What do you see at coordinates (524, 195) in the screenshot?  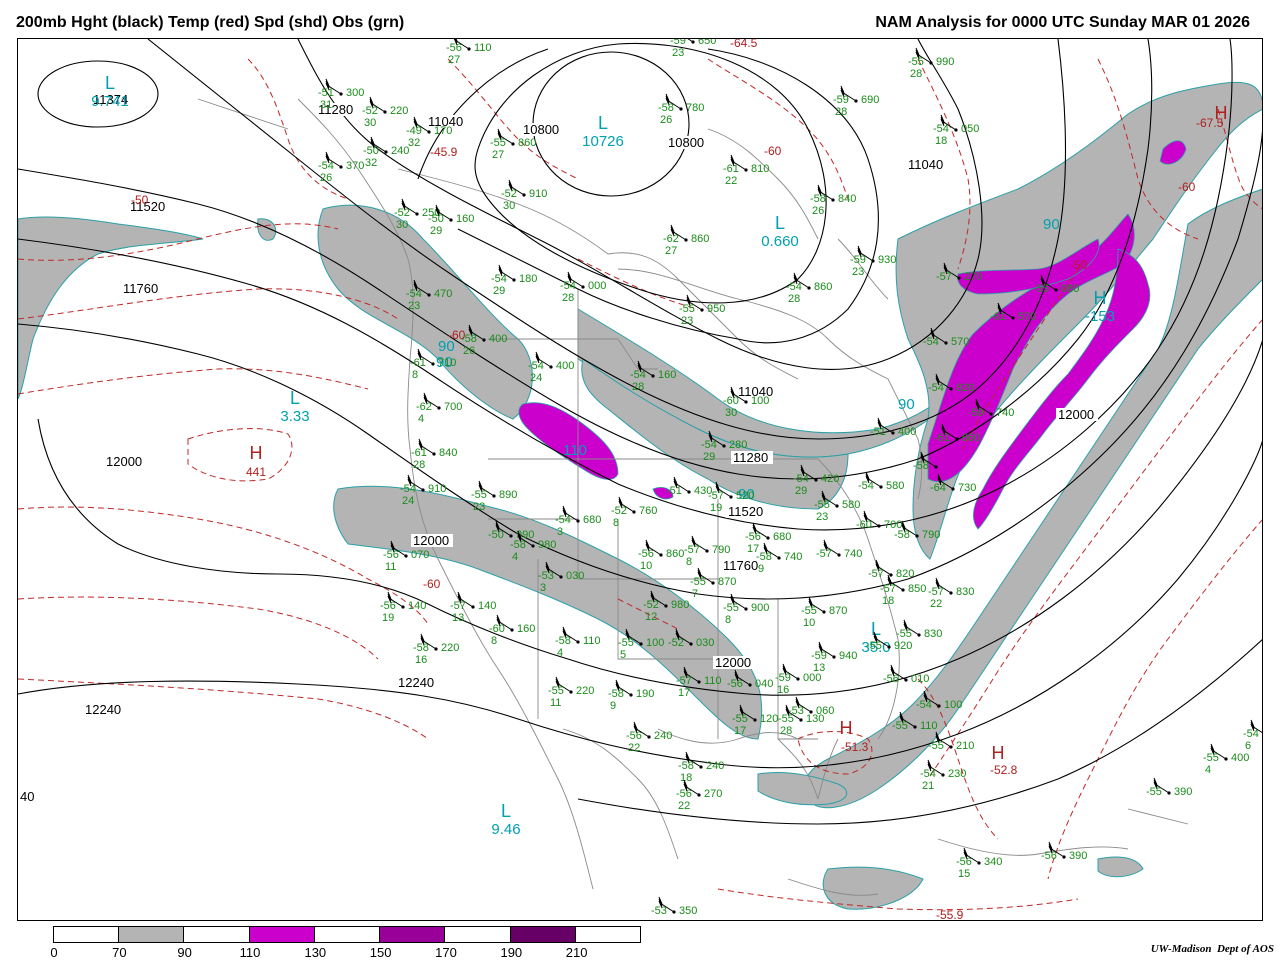 I see `station-plot: -52 910 30` at bounding box center [524, 195].